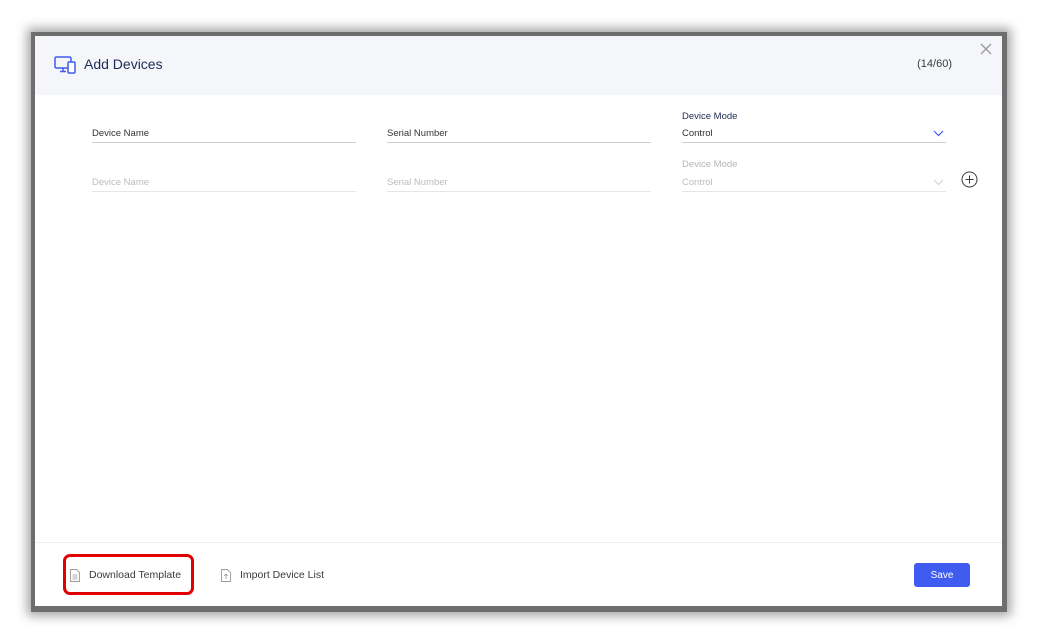  Describe the element at coordinates (135, 575) in the screenshot. I see `download-template-label: Download Template` at that location.